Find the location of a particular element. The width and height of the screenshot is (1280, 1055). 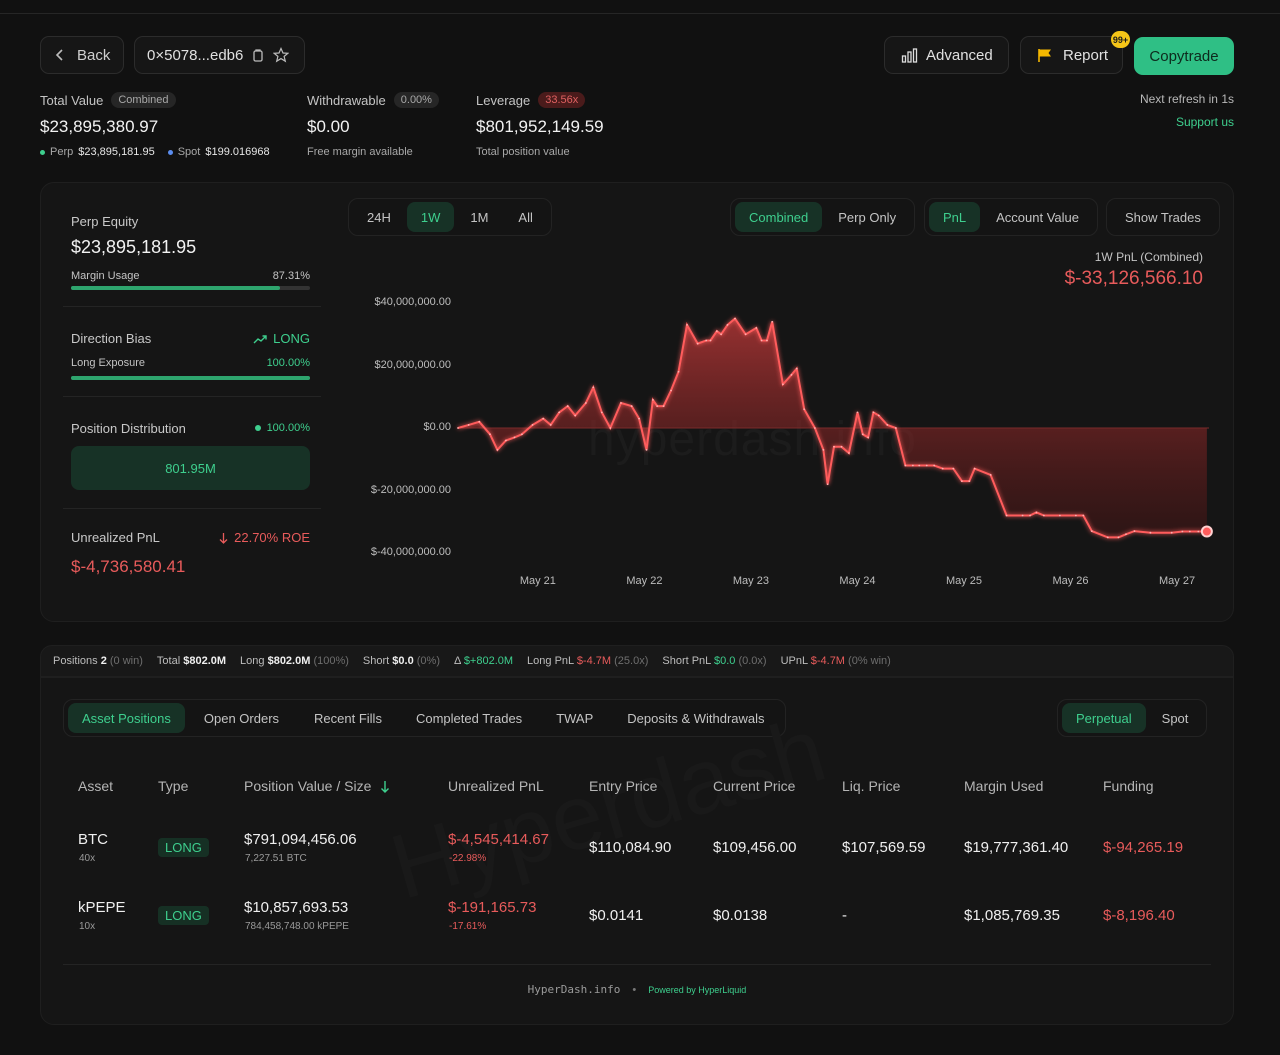

col-position-value: Position Value / Size is located at coordinates (317, 786).